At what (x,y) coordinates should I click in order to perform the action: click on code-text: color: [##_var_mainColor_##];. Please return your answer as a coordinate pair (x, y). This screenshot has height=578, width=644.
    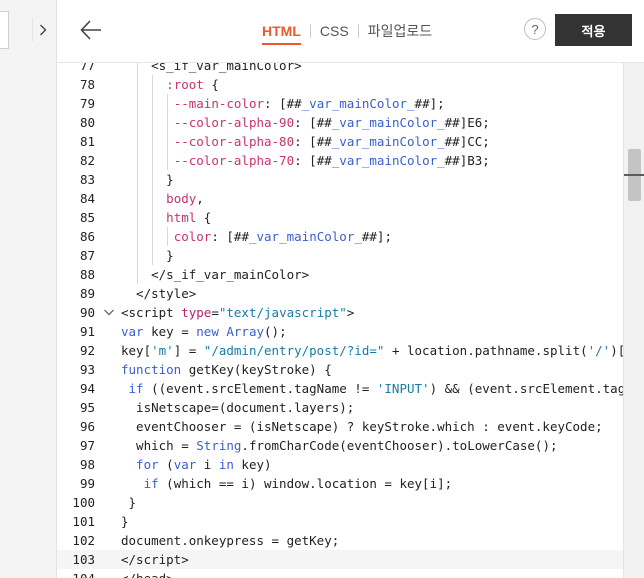
    Looking at the image, I should click on (282, 236).